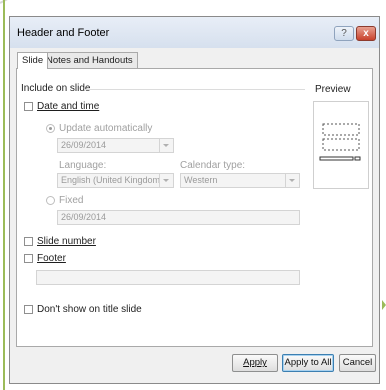  What do you see at coordinates (66, 241) in the screenshot?
I see `slide-number-label: Slide number` at bounding box center [66, 241].